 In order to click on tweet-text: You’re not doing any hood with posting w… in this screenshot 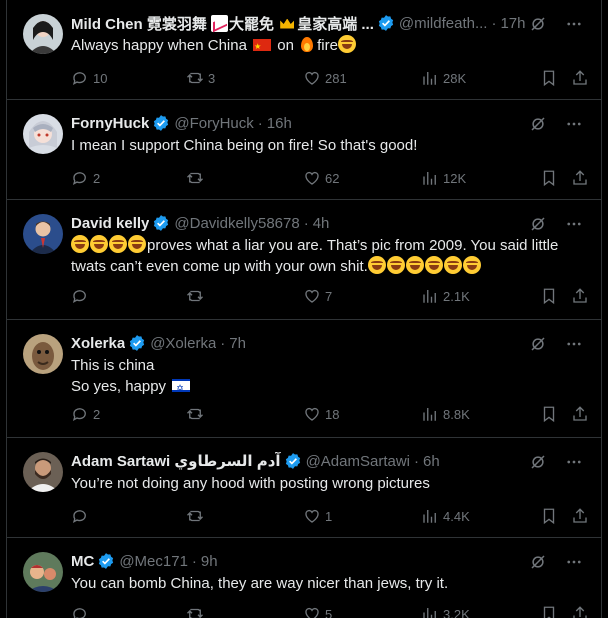, I will do `click(250, 483)`.